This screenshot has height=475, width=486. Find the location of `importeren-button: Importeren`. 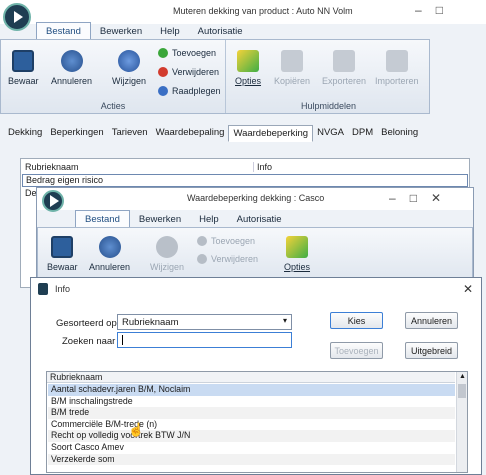

importeren-button: Importeren is located at coordinates (397, 68).